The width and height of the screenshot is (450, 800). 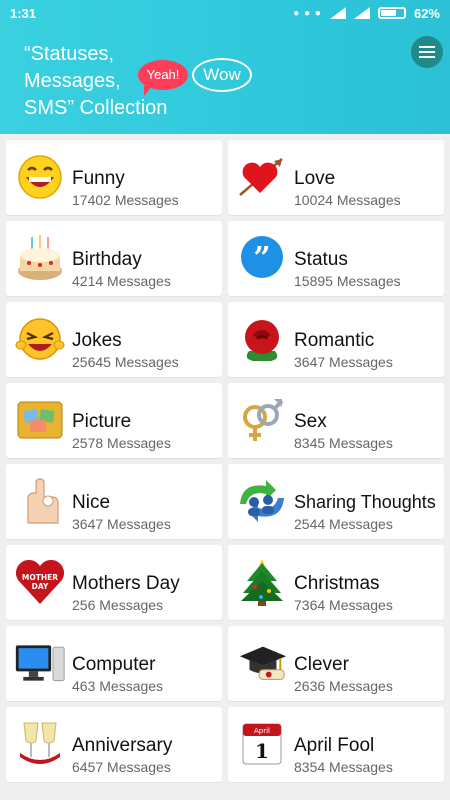 I want to click on category-name: Clever, so click(x=321, y=664).